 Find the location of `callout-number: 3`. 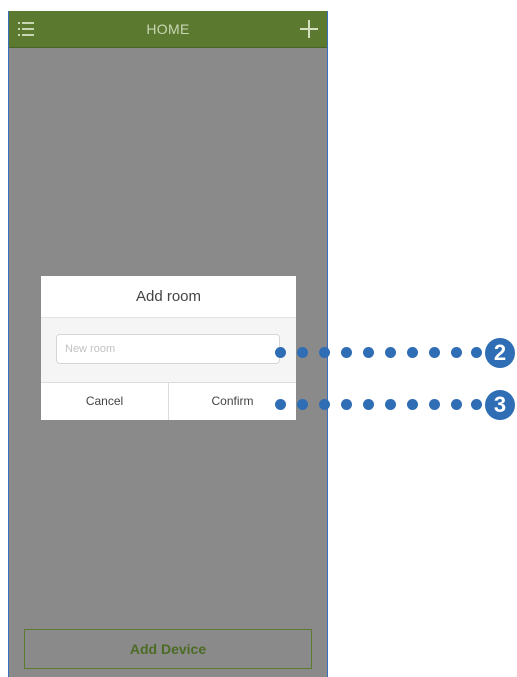

callout-number: 3 is located at coordinates (500, 405).